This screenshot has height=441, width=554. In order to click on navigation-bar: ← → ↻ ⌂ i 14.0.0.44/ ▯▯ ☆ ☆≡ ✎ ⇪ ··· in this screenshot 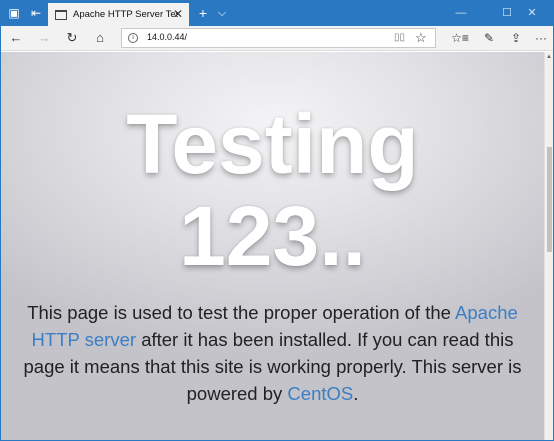, I will do `click(277, 38)`.